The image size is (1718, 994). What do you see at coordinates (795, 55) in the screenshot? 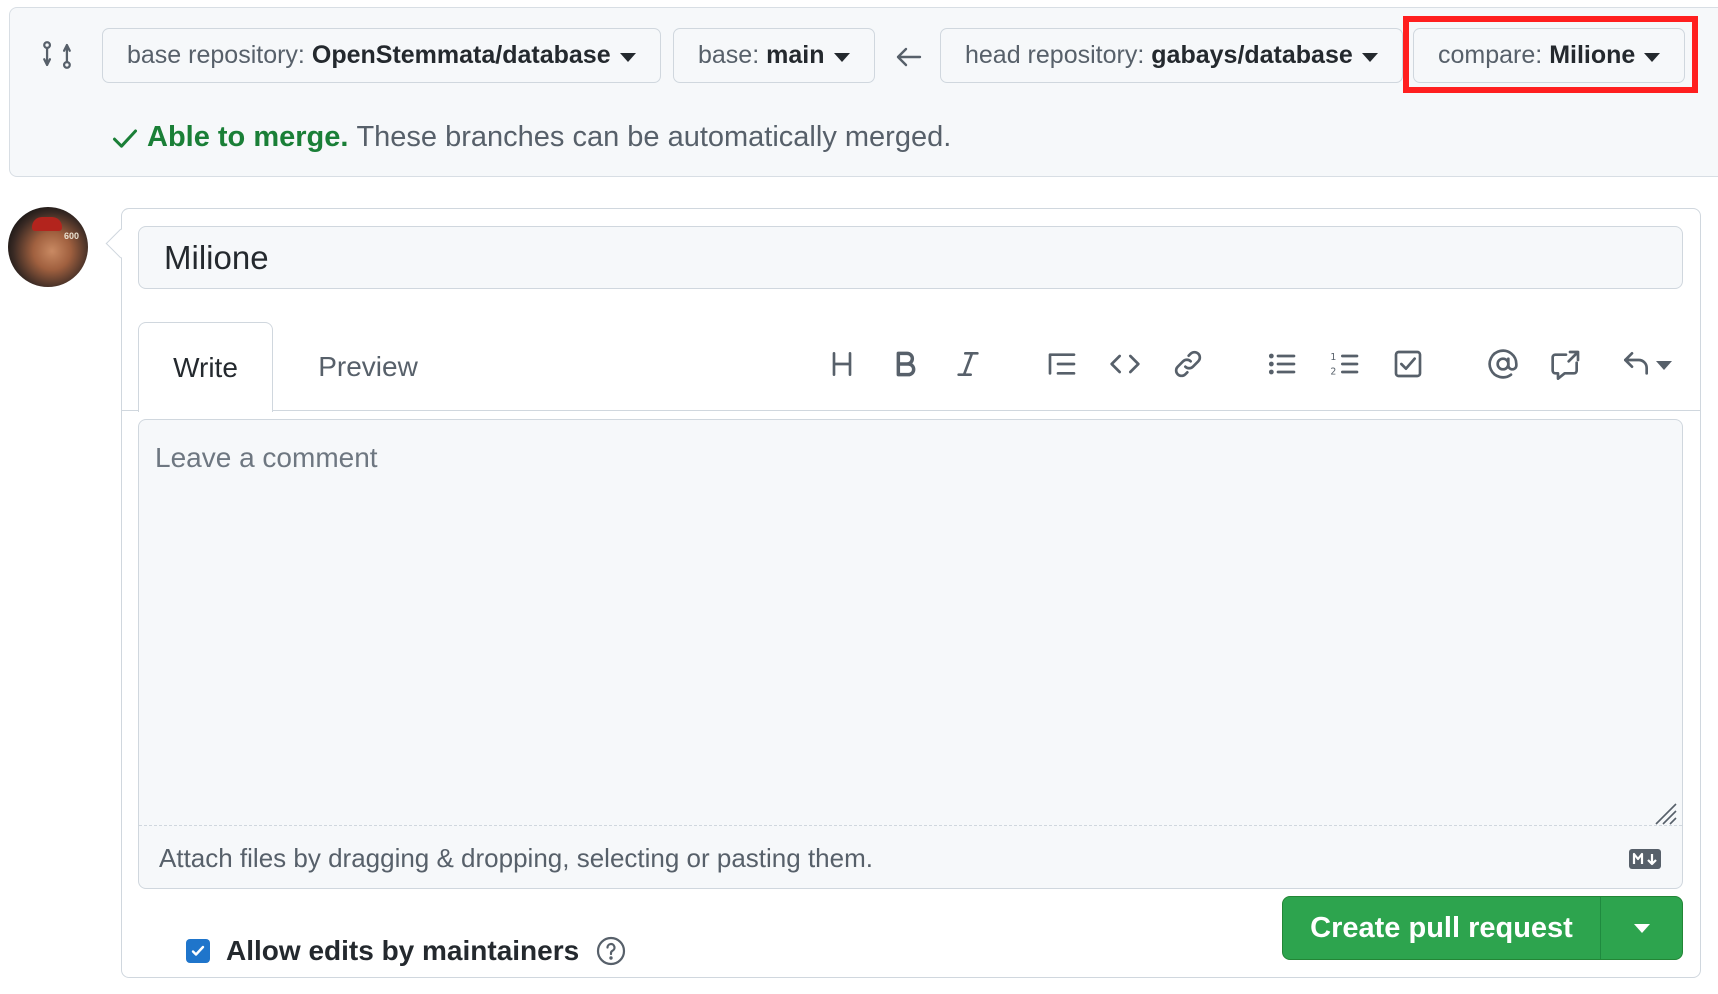
I see `base-branch-value: main` at bounding box center [795, 55].